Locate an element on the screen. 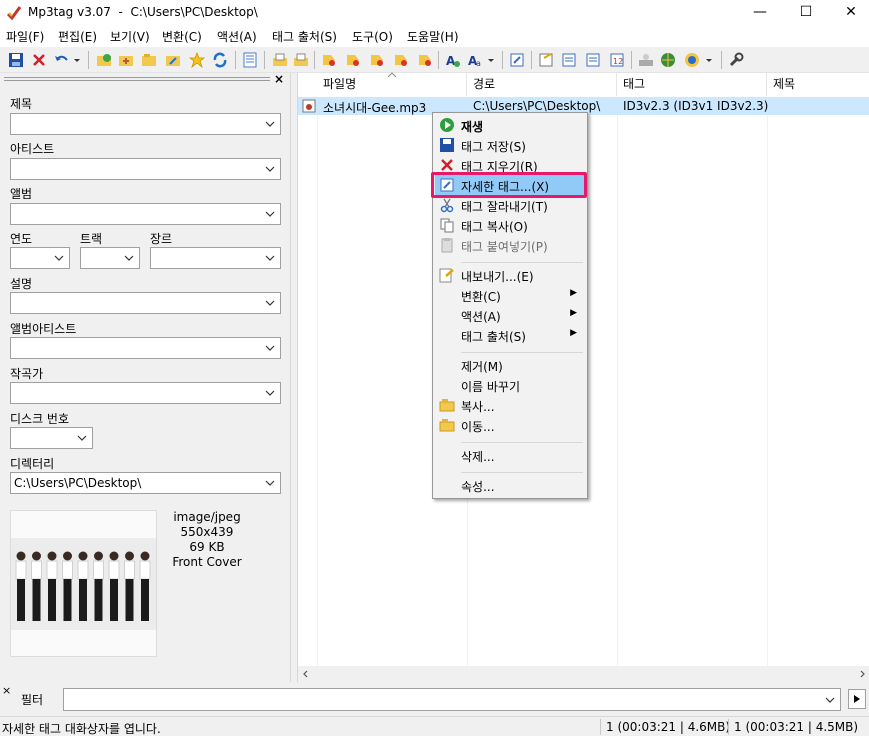  minimize-button: — is located at coordinates (760, 12).